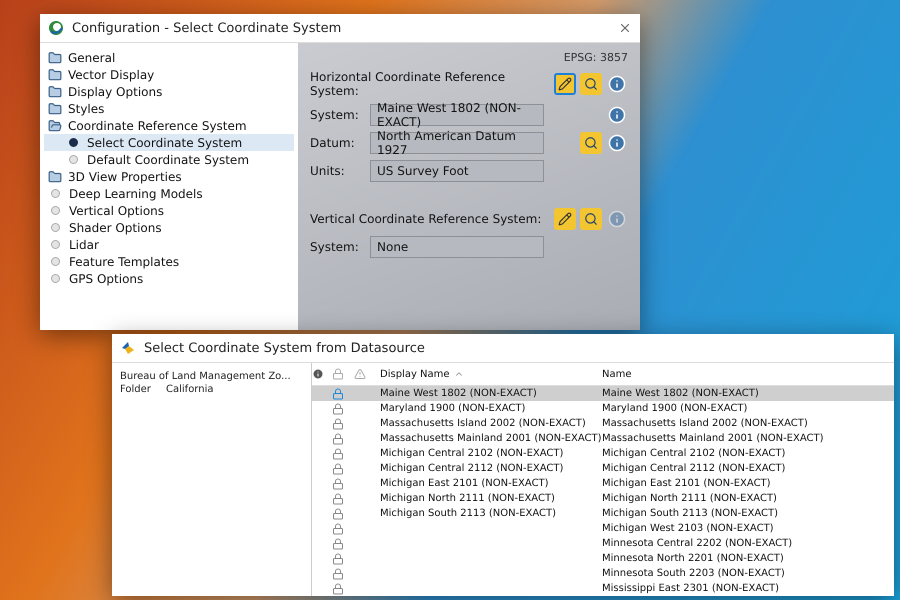  Describe the element at coordinates (136, 389) in the screenshot. I see `detail-label: Folder` at that location.